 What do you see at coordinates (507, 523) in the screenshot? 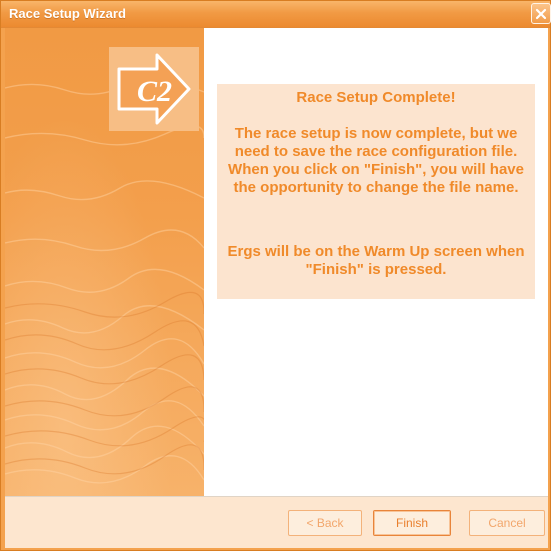
I see `cancel-button: Cancel` at bounding box center [507, 523].